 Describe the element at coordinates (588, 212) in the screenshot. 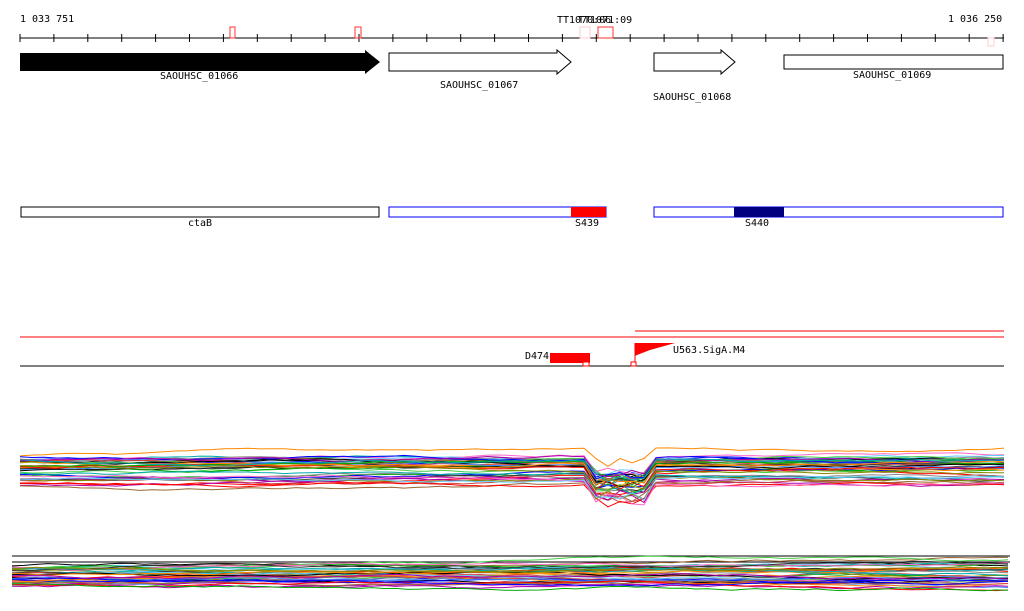

I see `transcript-S439` at that location.